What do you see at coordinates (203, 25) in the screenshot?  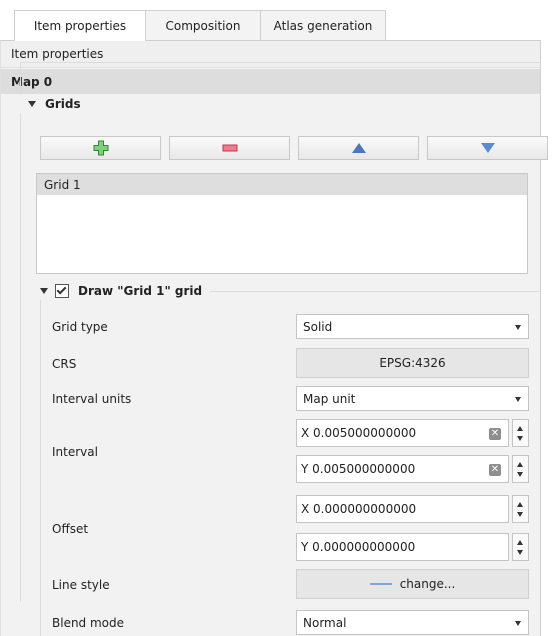 I see `tab-composition: Composition` at bounding box center [203, 25].